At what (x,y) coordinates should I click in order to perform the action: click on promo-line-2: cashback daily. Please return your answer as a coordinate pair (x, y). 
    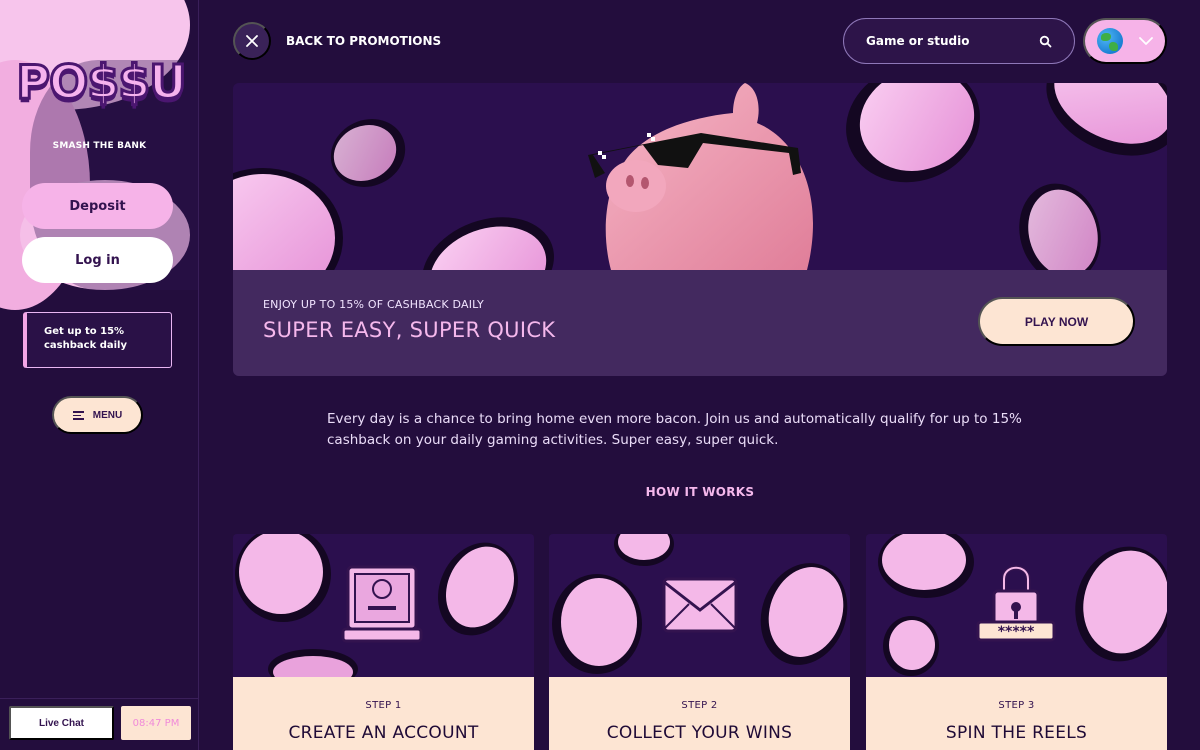
    Looking at the image, I should click on (85, 345).